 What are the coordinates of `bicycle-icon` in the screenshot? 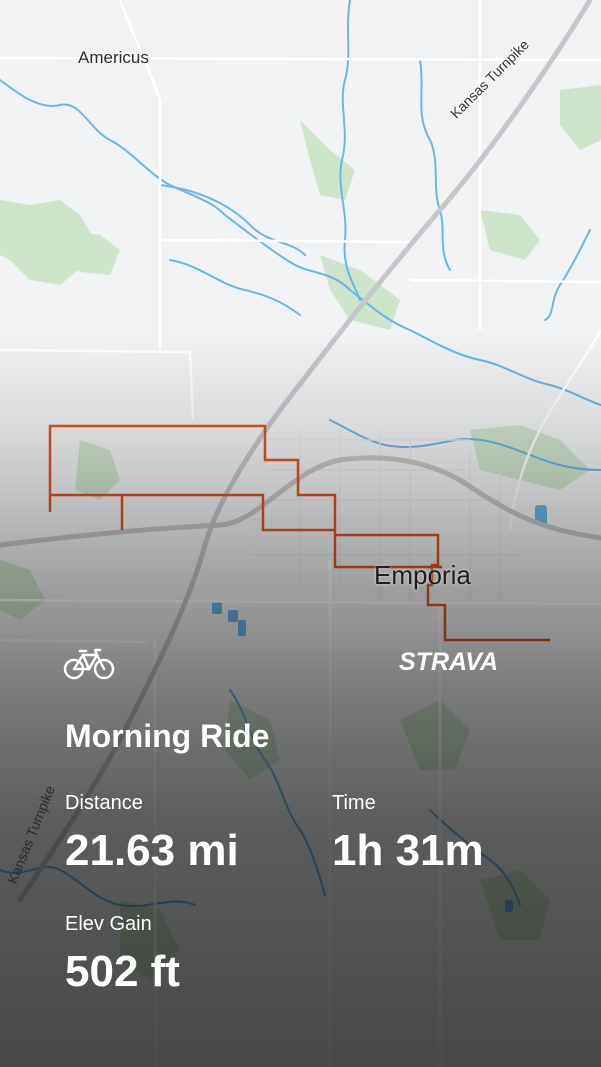 It's located at (89, 664).